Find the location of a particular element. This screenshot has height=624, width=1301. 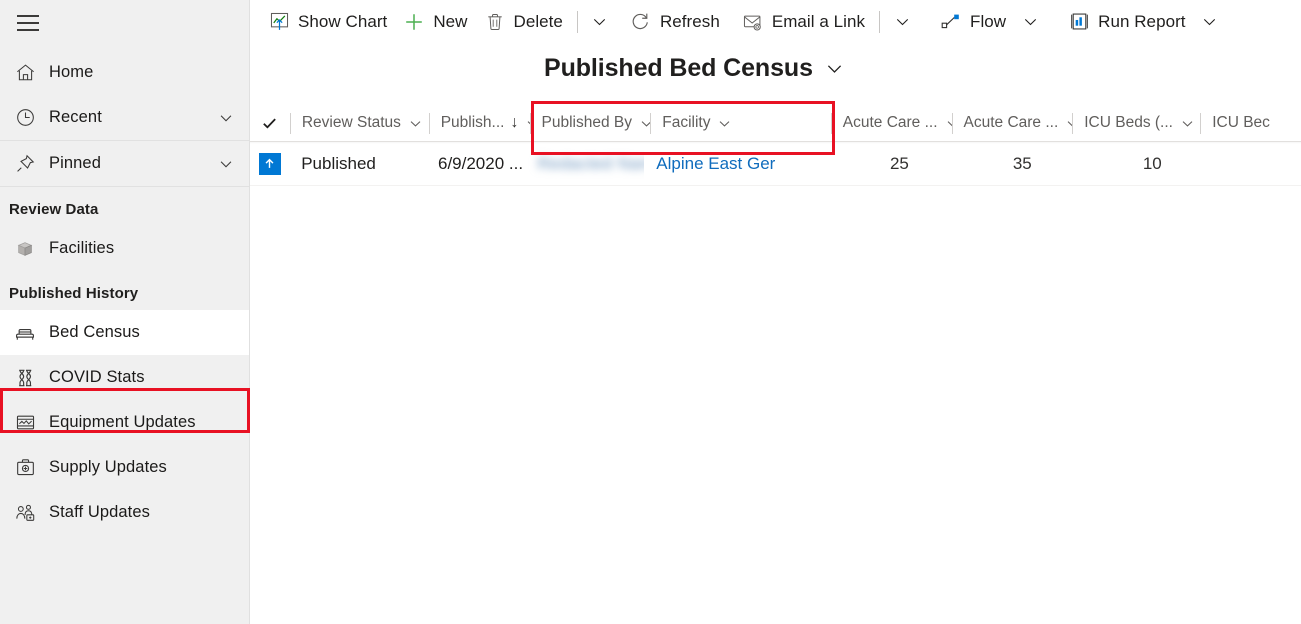

cell-facility: Alpine East Ger is located at coordinates (733, 163).